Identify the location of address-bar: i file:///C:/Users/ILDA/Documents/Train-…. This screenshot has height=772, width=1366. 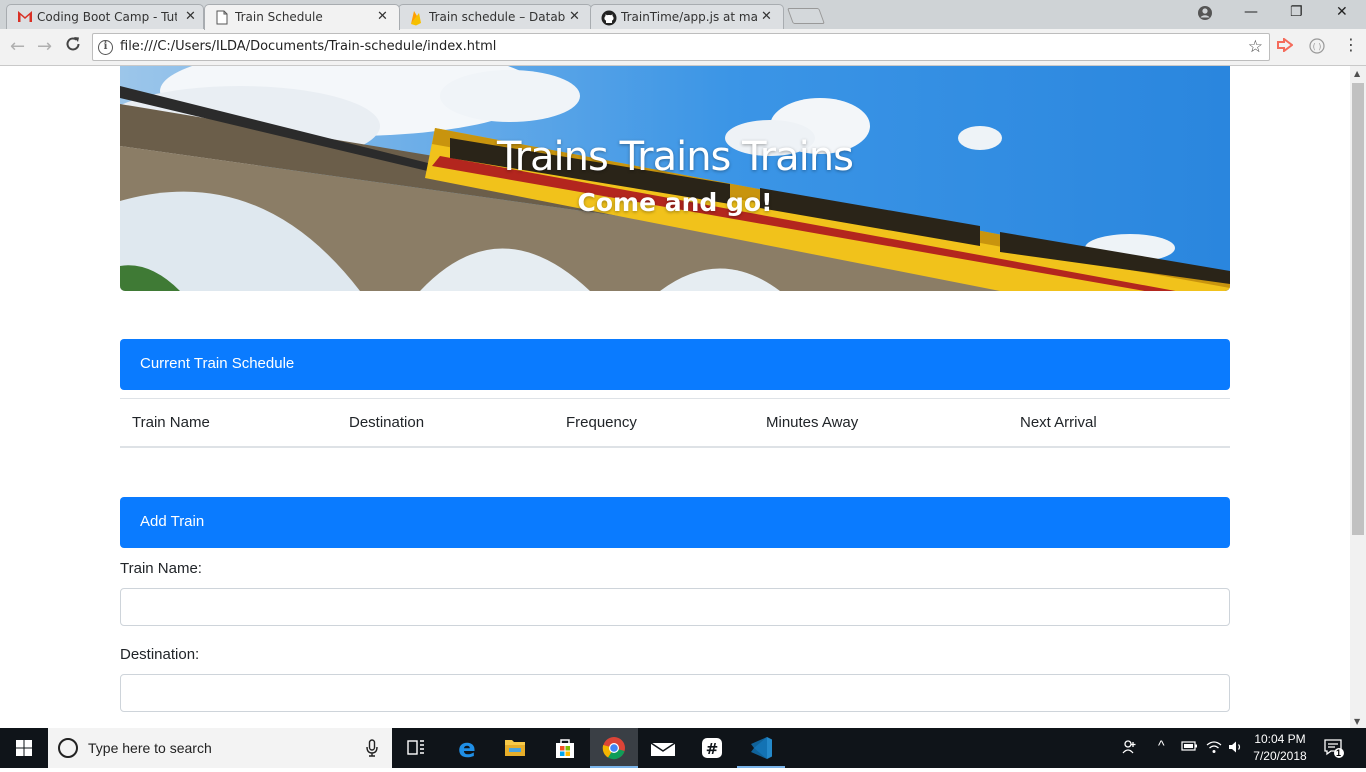
(681, 47).